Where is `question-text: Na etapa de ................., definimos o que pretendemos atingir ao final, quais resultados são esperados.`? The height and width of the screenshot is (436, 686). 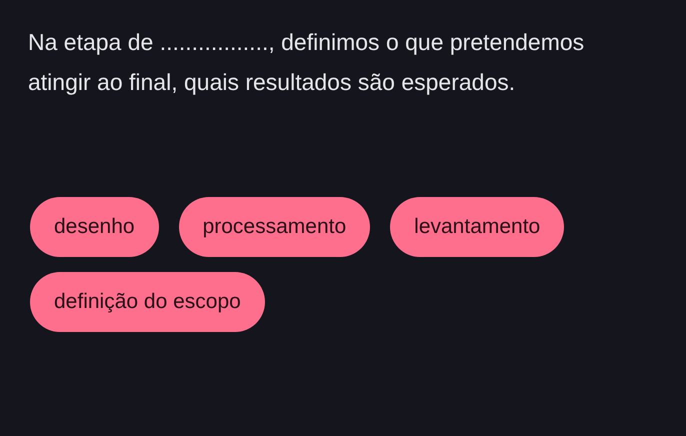 question-text: Na etapa de ................., definimos o que pretendemos atingir ao final, quais resultados são esperados. is located at coordinates (307, 62).